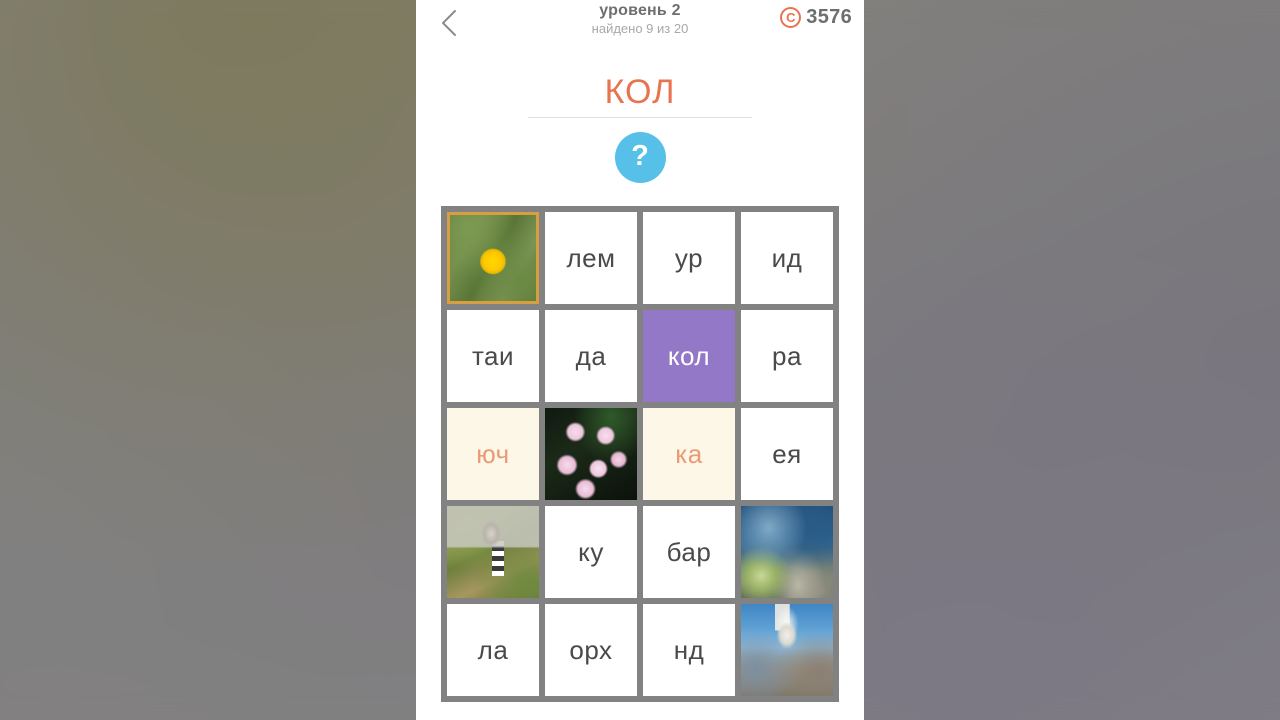 Image resolution: width=1280 pixels, height=720 pixels. I want to click on tile-syllable: таи, so click(493, 356).